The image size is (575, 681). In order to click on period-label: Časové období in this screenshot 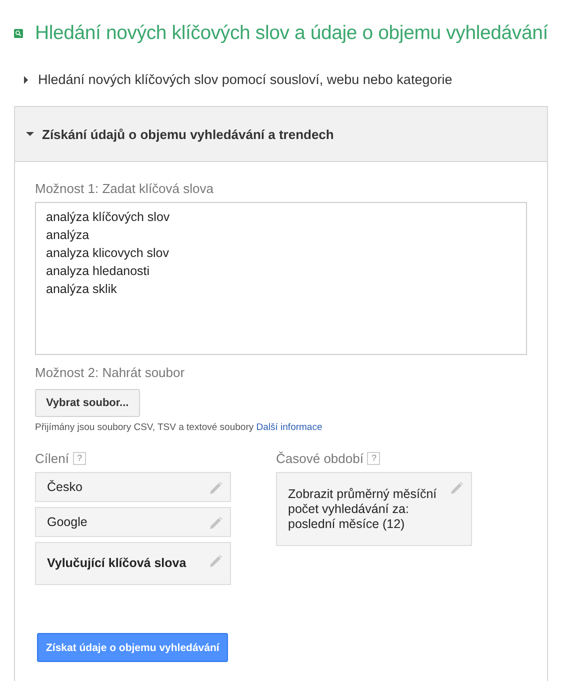, I will do `click(320, 458)`.